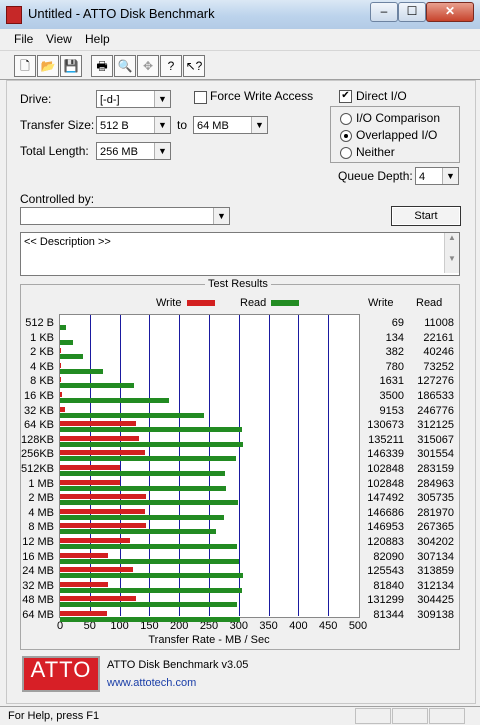 The height and width of the screenshot is (725, 480). I want to click on transfer-to-select: 64 MB ▼, so click(230, 125).